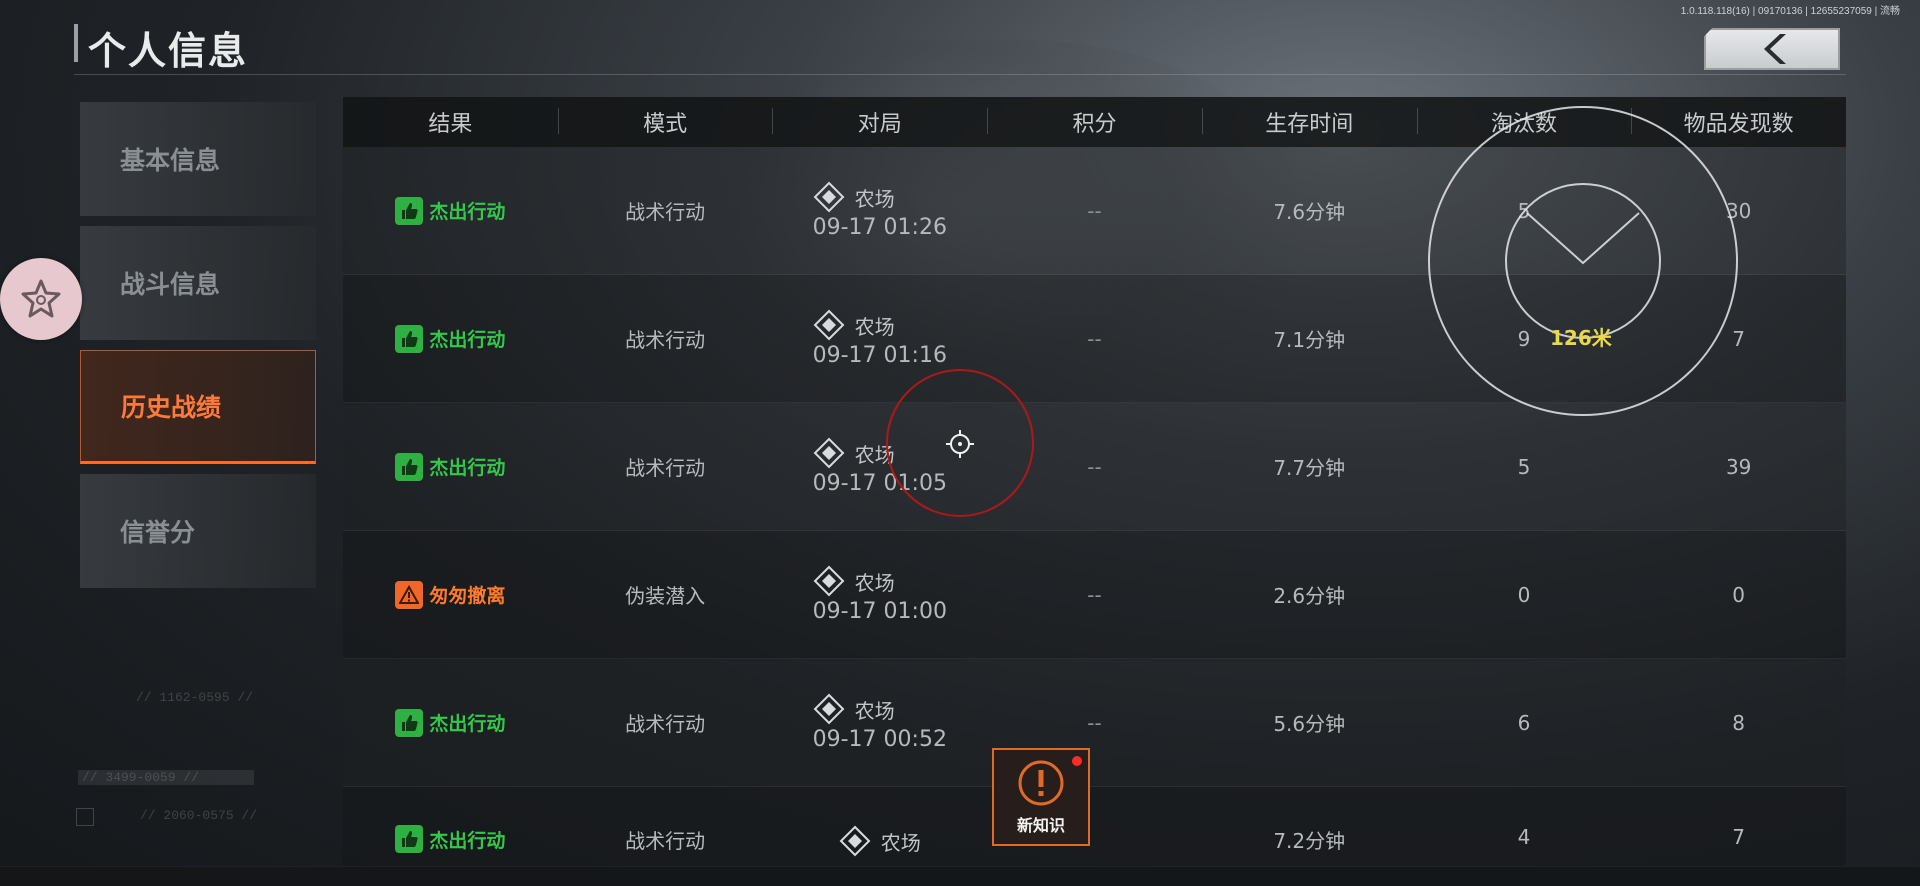 The height and width of the screenshot is (886, 1920). What do you see at coordinates (1309, 841) in the screenshot?
I see `cell-survival: 7.2分钟` at bounding box center [1309, 841].